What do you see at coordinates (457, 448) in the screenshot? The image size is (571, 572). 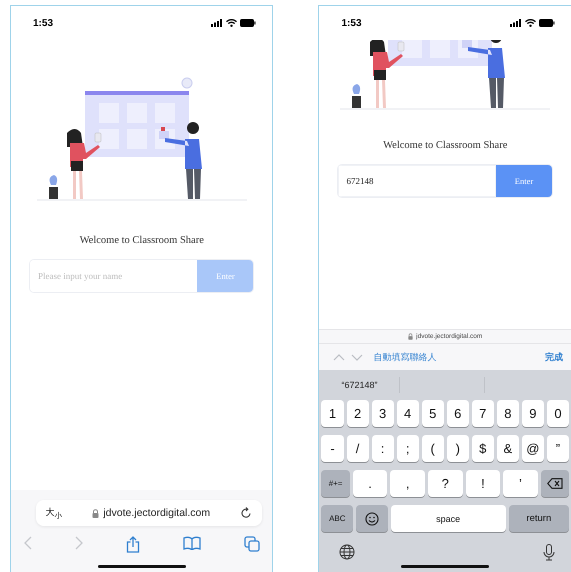 I see `keyboard-key: )` at bounding box center [457, 448].